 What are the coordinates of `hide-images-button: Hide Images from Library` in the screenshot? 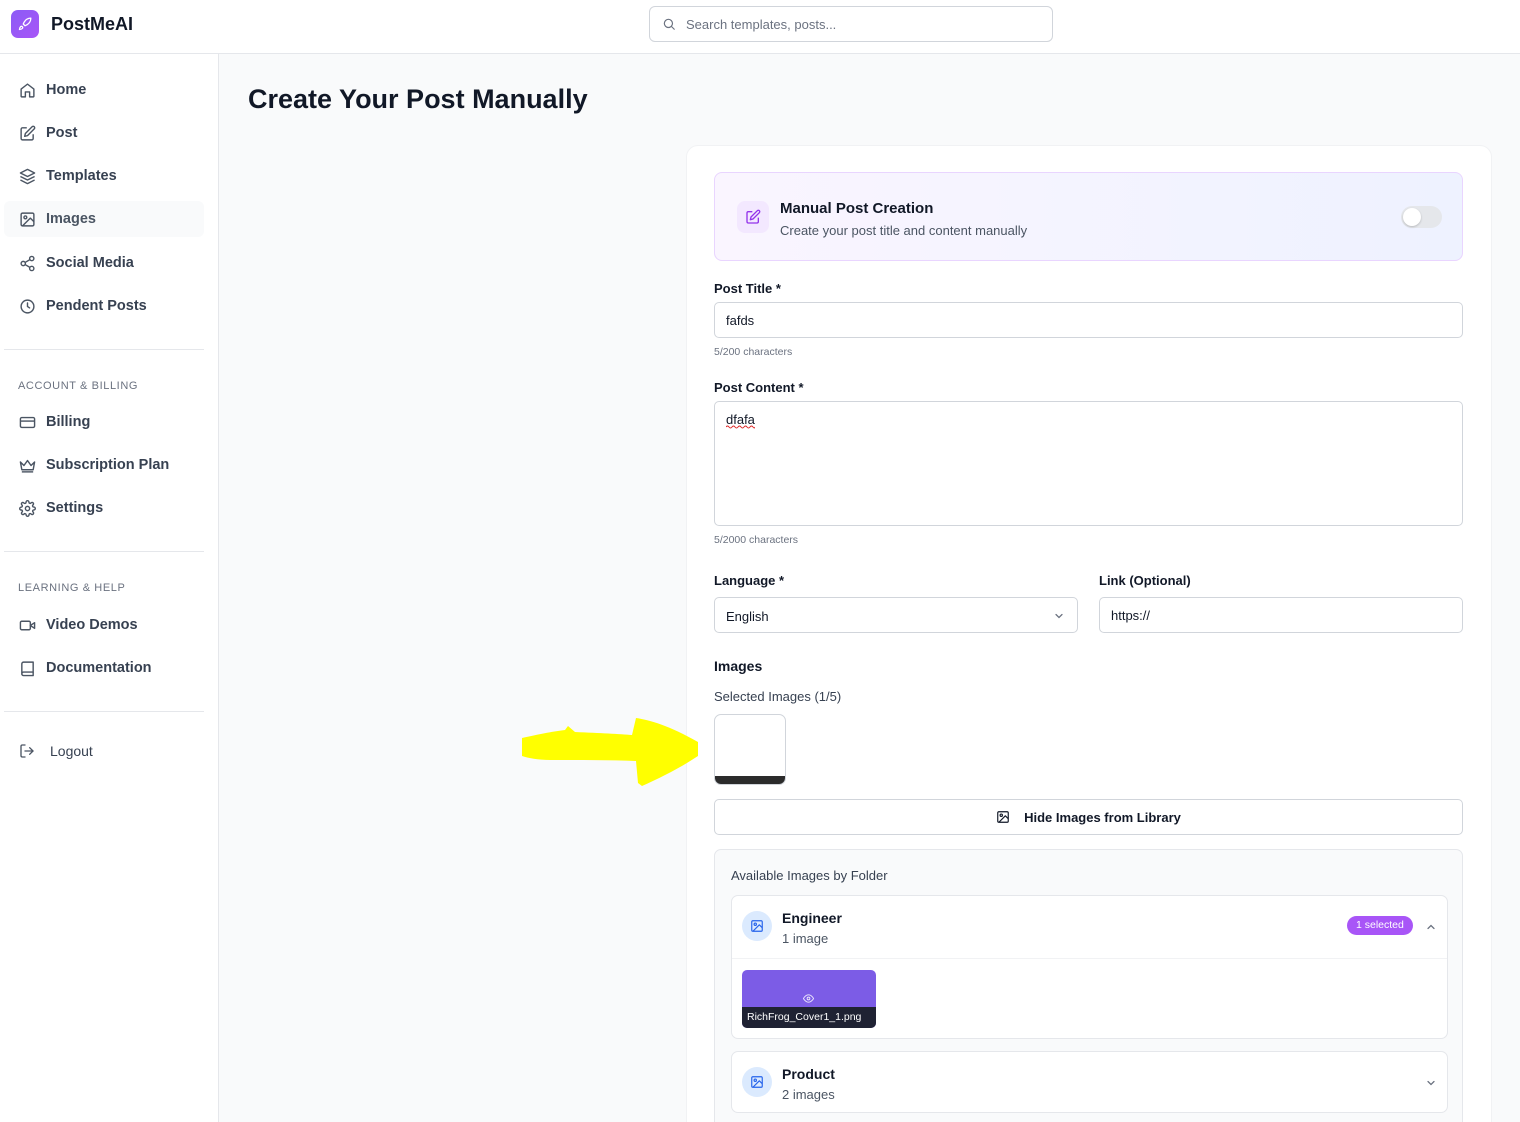 It's located at (1088, 817).